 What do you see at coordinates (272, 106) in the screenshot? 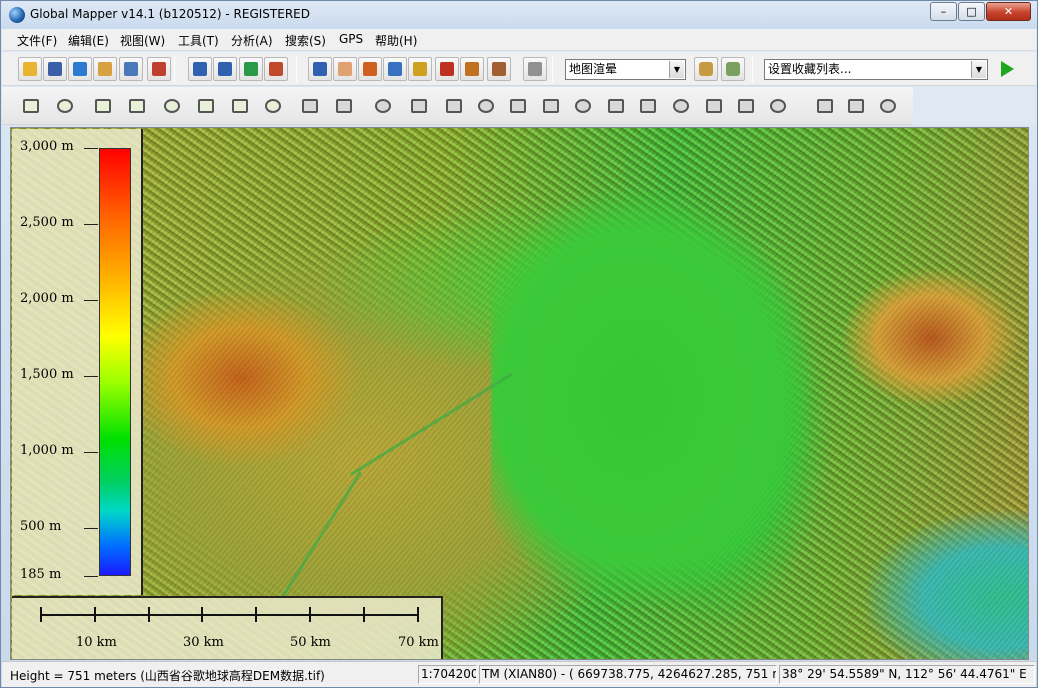
I see `grid-button` at bounding box center [272, 106].